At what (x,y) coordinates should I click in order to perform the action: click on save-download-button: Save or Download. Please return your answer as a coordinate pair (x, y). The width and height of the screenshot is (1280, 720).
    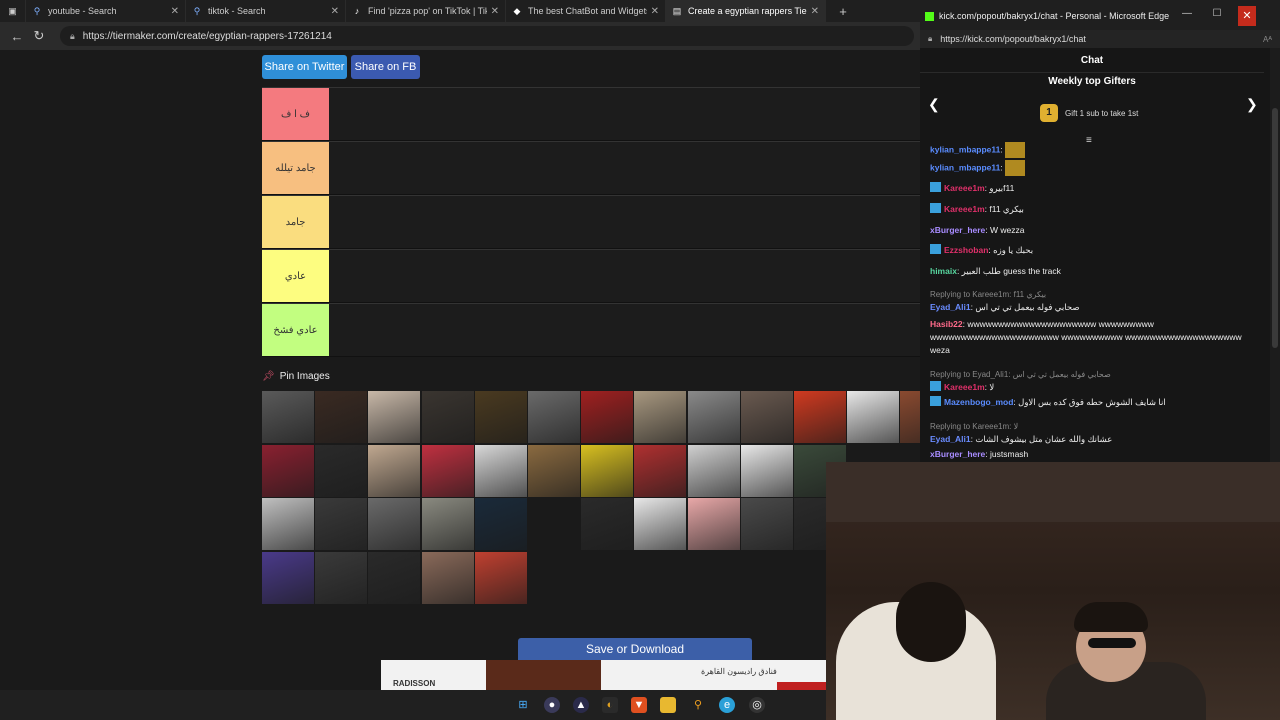
    Looking at the image, I should click on (635, 649).